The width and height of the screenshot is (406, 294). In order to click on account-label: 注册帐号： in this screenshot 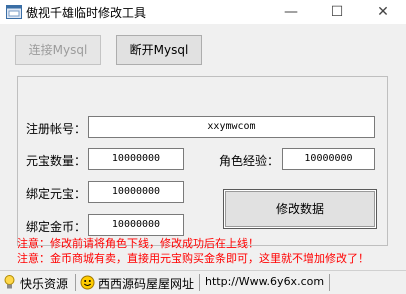, I will do `click(56, 129)`.